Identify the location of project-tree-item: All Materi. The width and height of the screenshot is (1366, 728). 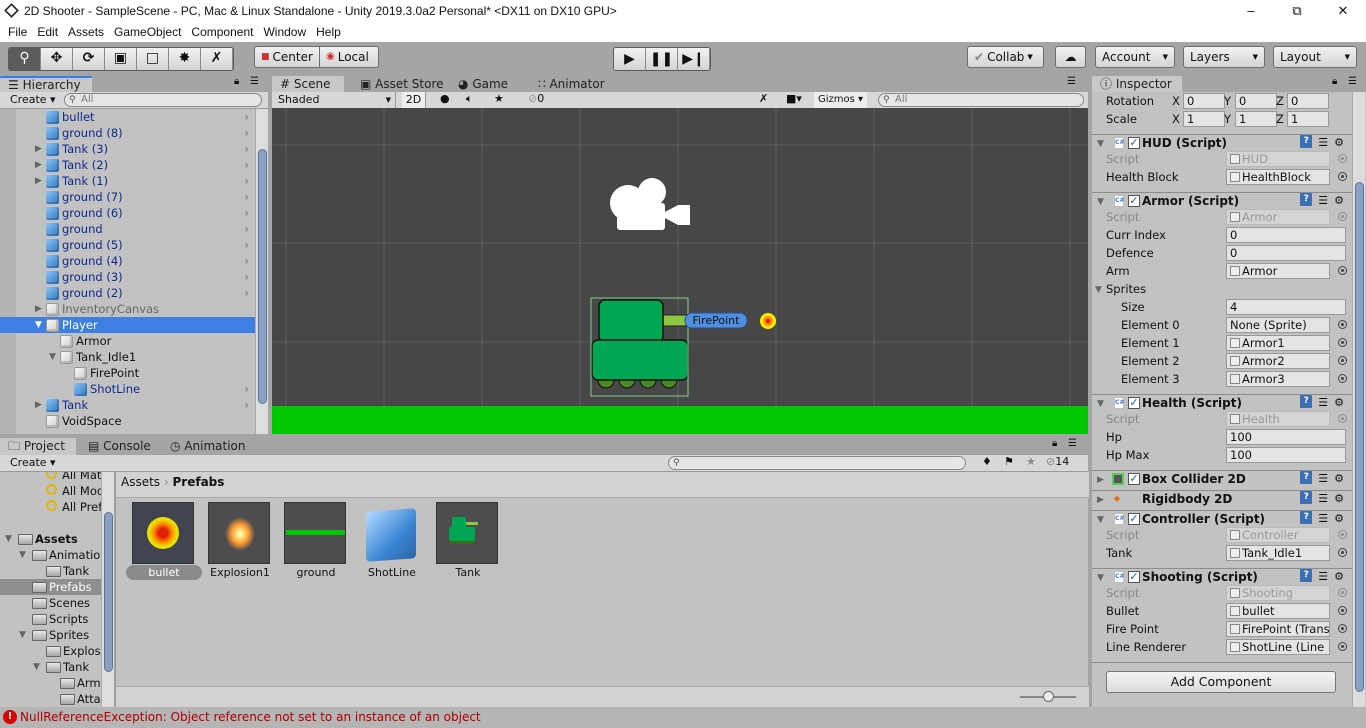
(50, 477).